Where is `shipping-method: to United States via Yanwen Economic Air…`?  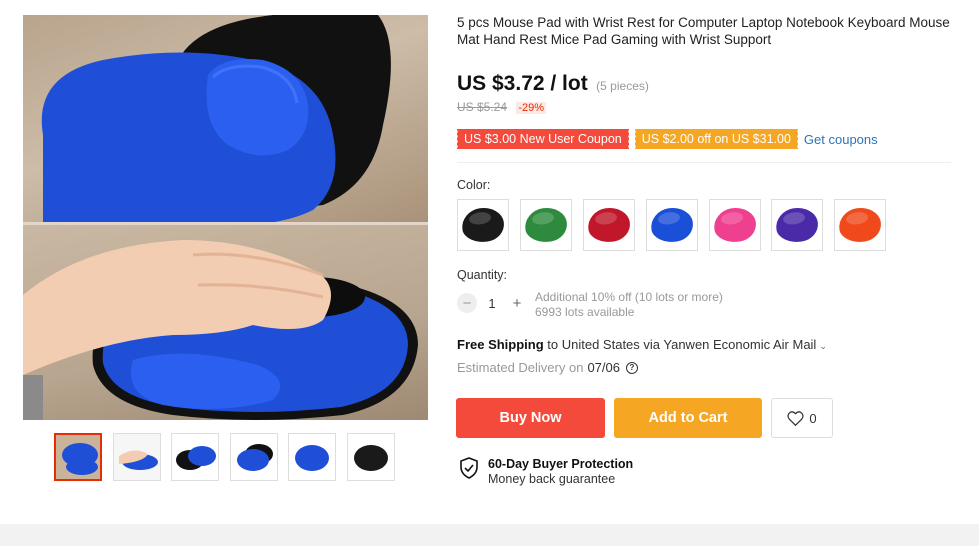
shipping-method: to United States via Yanwen Economic Air… is located at coordinates (680, 344).